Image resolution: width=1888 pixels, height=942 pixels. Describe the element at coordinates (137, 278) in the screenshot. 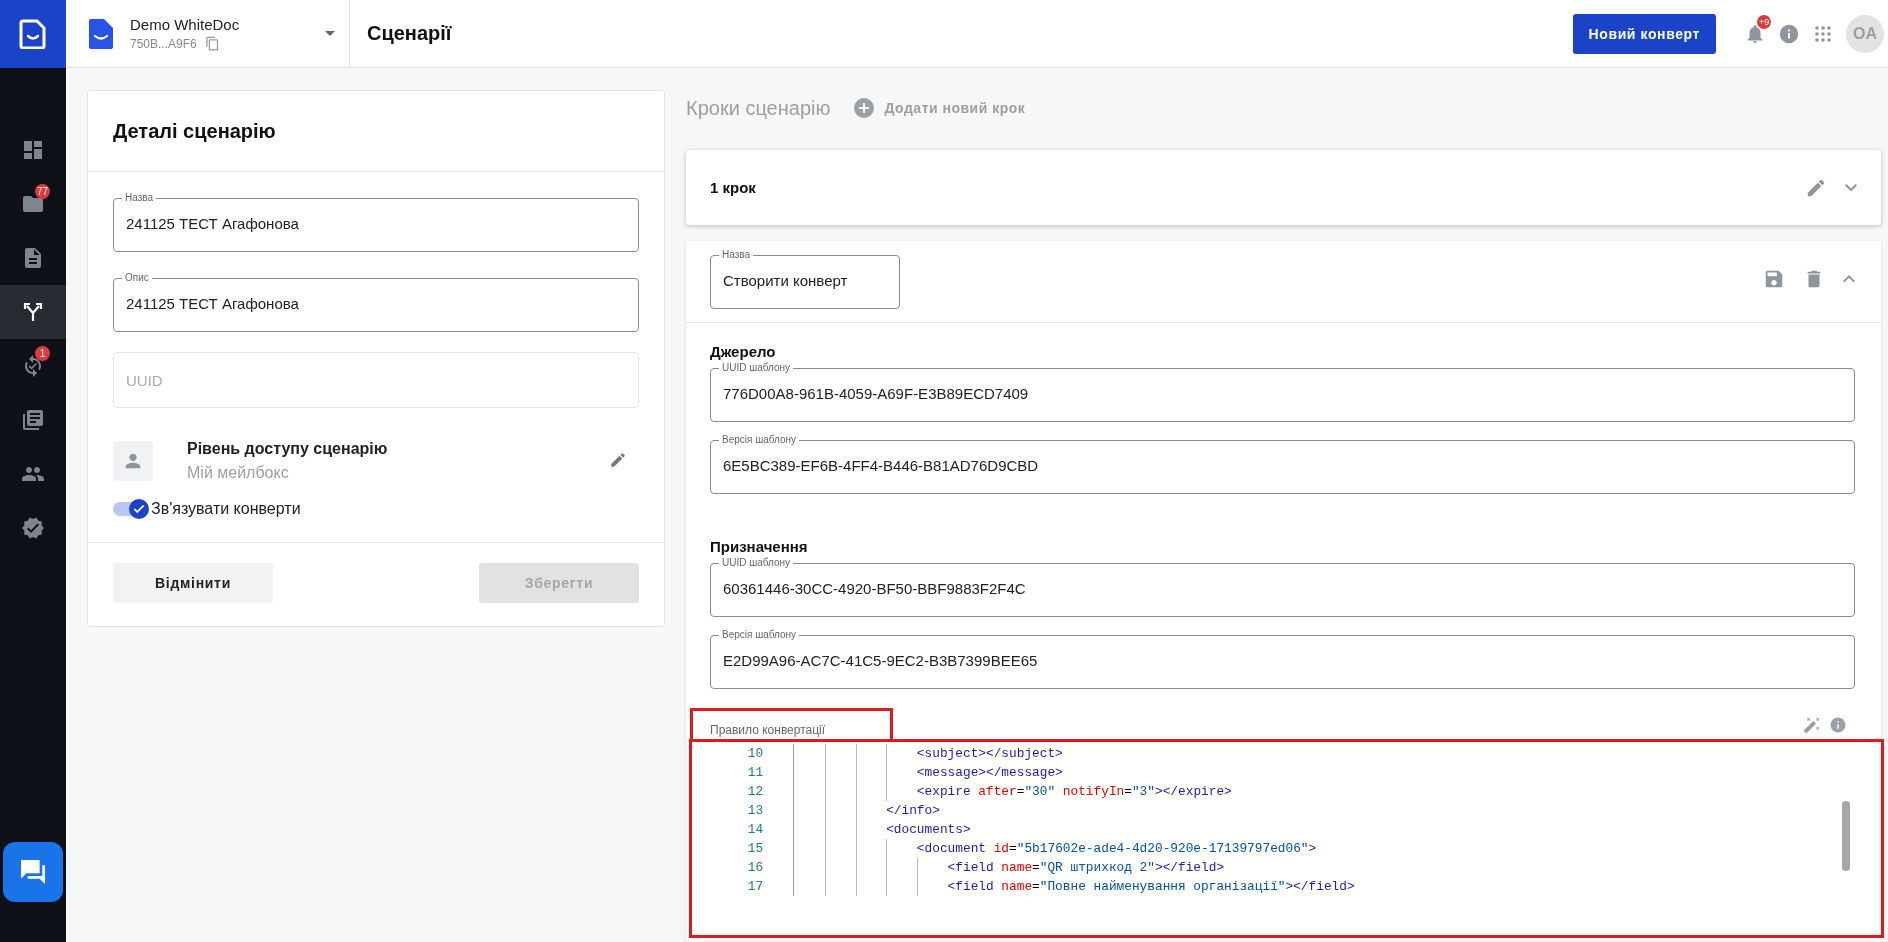

I see `field-label: Опис` at that location.